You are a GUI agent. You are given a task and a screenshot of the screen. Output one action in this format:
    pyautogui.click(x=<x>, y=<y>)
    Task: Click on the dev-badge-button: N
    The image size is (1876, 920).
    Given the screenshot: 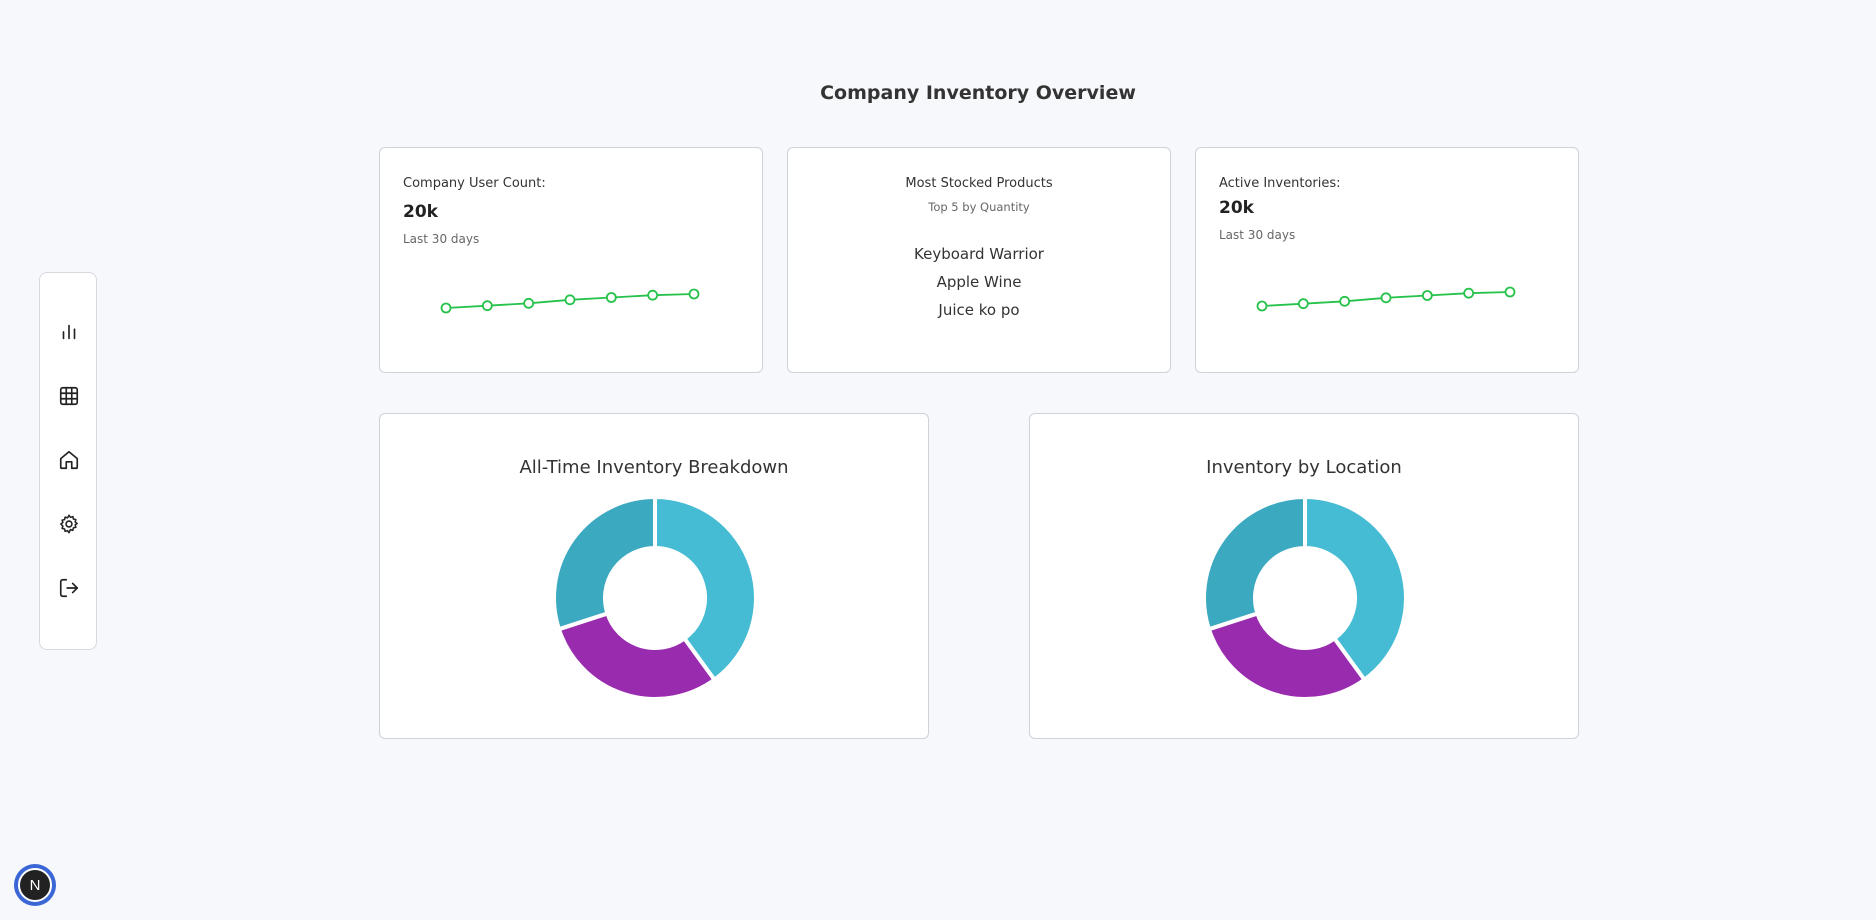 What is the action you would take?
    pyautogui.click(x=35, y=885)
    